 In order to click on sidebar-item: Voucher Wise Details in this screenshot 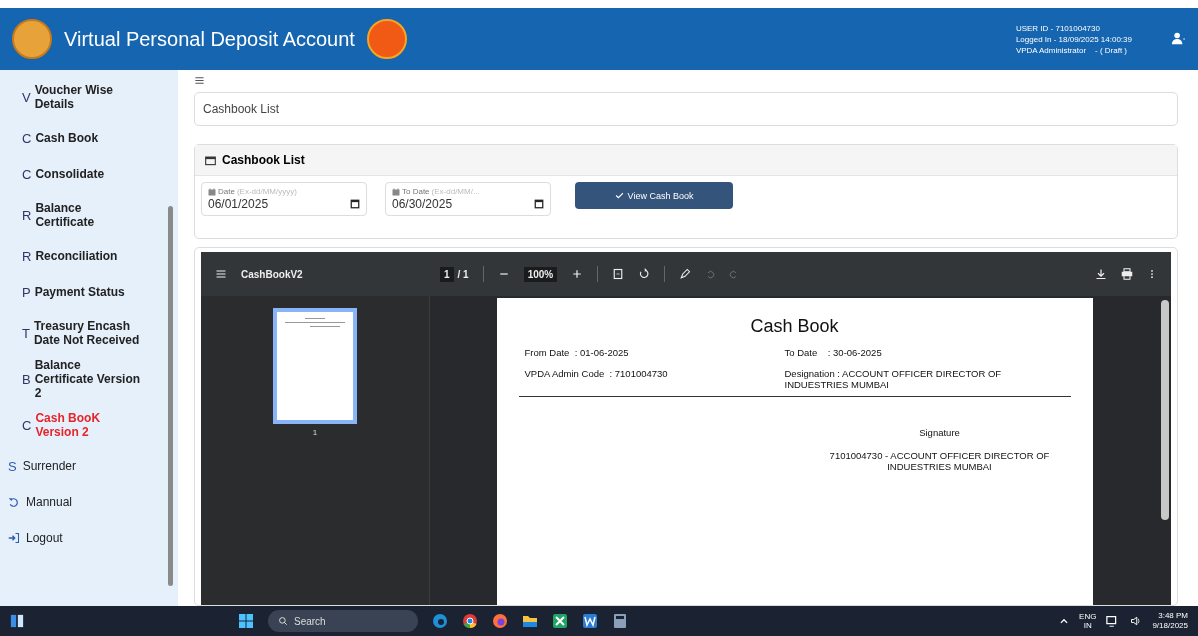, I will do `click(88, 97)`.